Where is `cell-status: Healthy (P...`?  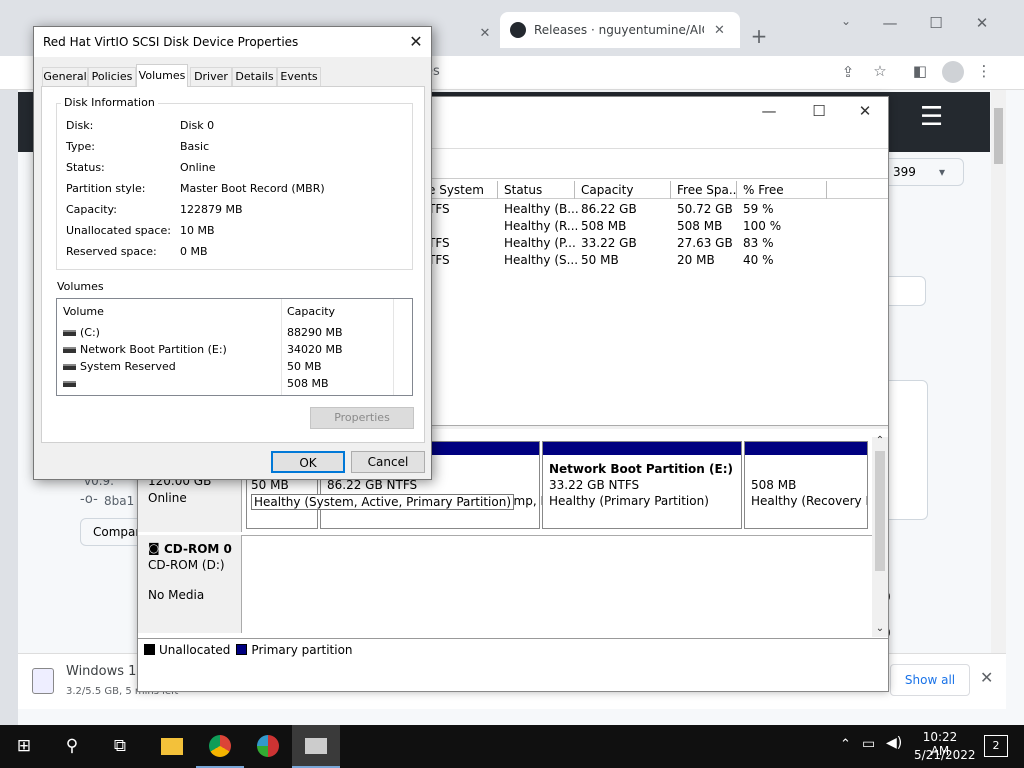 cell-status: Healthy (P... is located at coordinates (540, 243).